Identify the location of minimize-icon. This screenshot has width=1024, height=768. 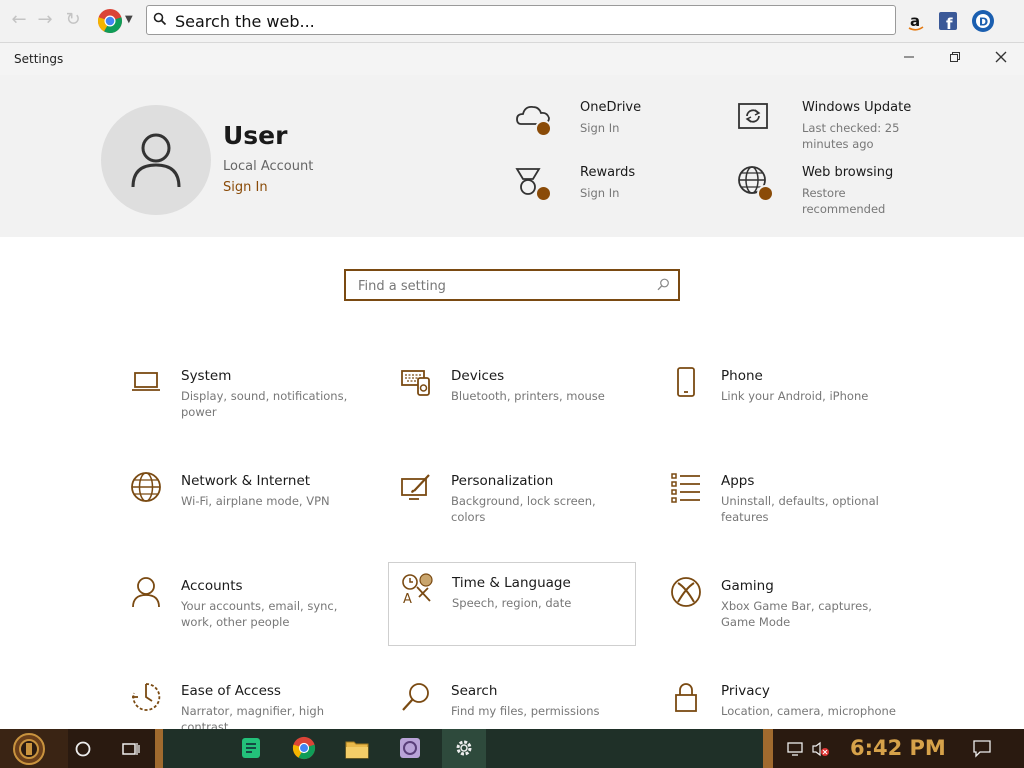
(909, 57).